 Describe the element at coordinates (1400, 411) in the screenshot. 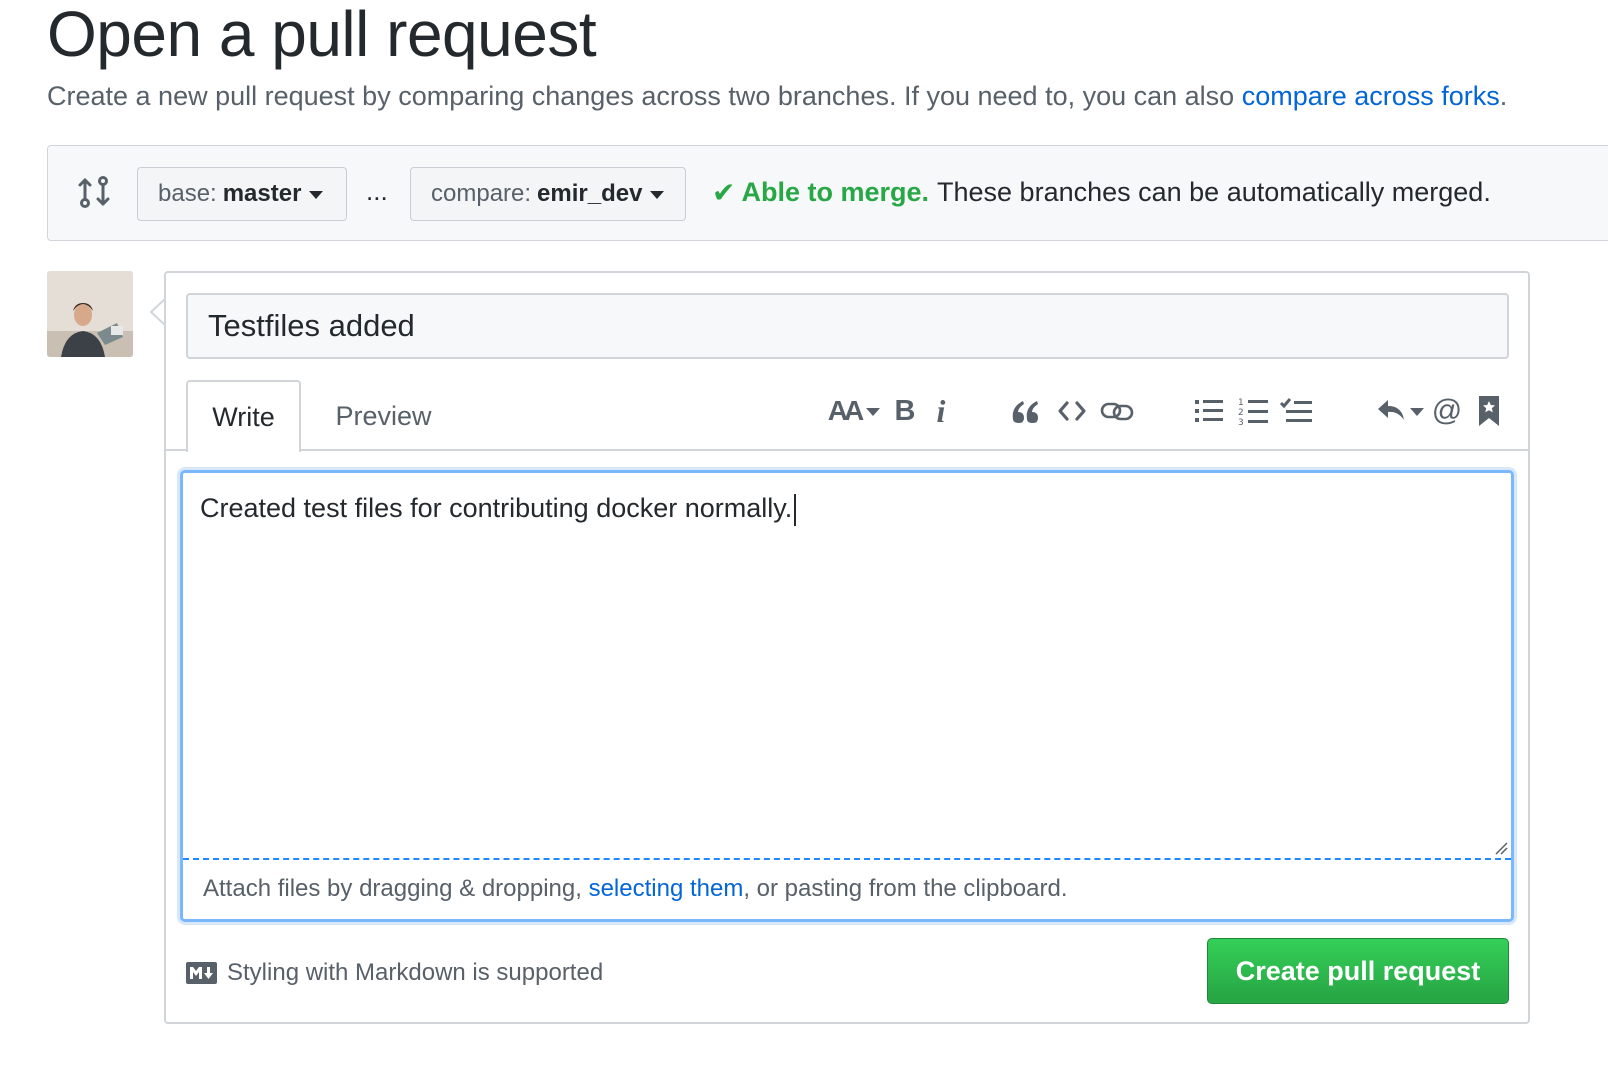

I see `reply-icon` at that location.